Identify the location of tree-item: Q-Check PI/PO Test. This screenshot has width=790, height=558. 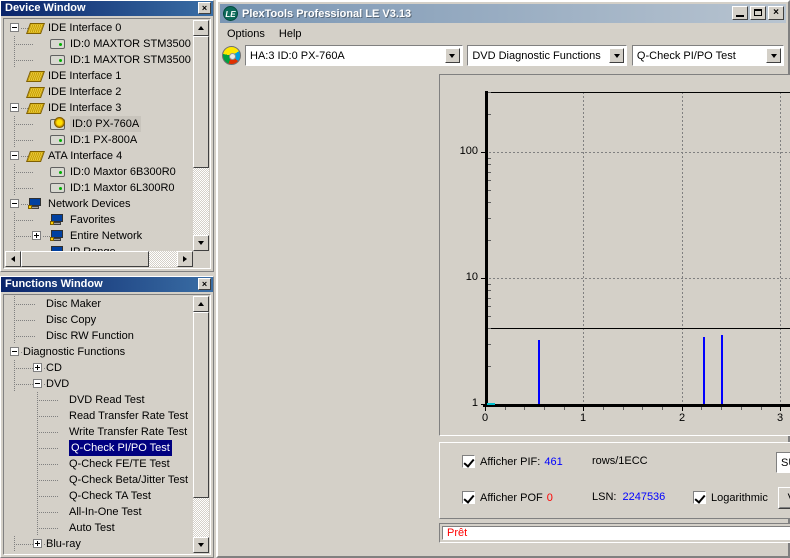
(99, 448).